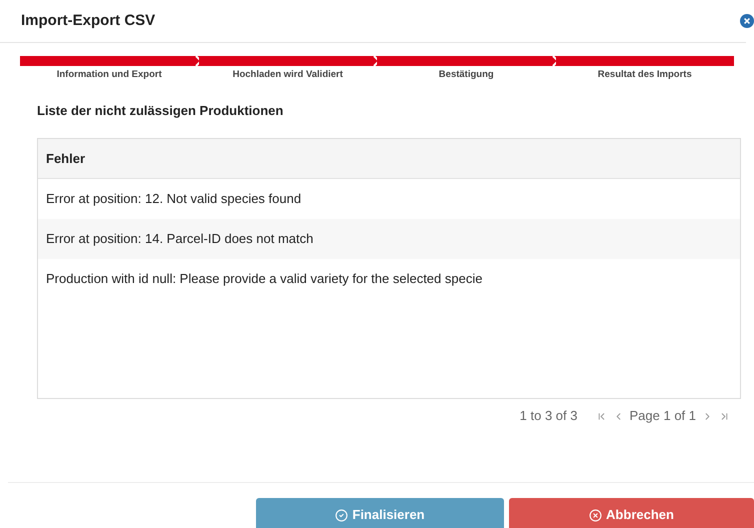  What do you see at coordinates (88, 20) in the screenshot?
I see `dialog-title: Import-Export CSV` at bounding box center [88, 20].